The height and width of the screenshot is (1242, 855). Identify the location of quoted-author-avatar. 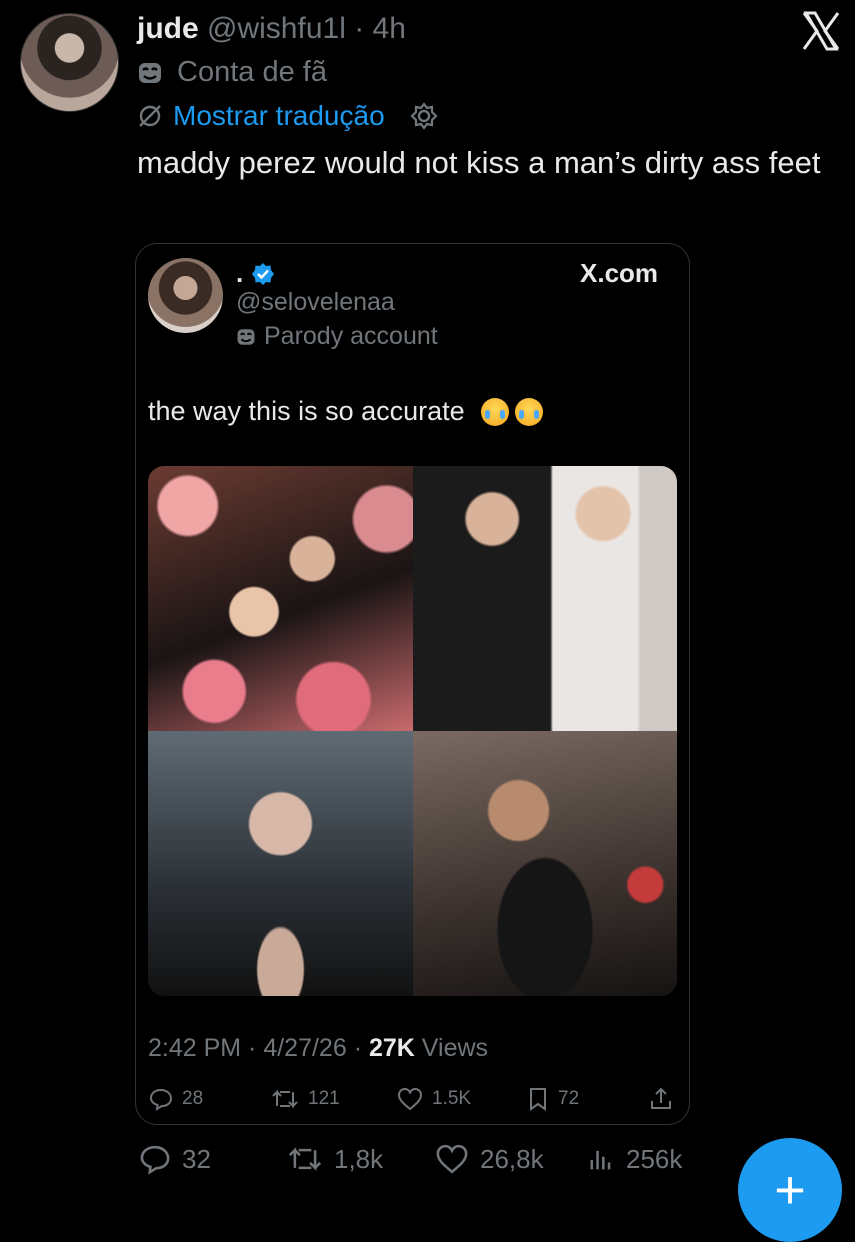
(185, 295).